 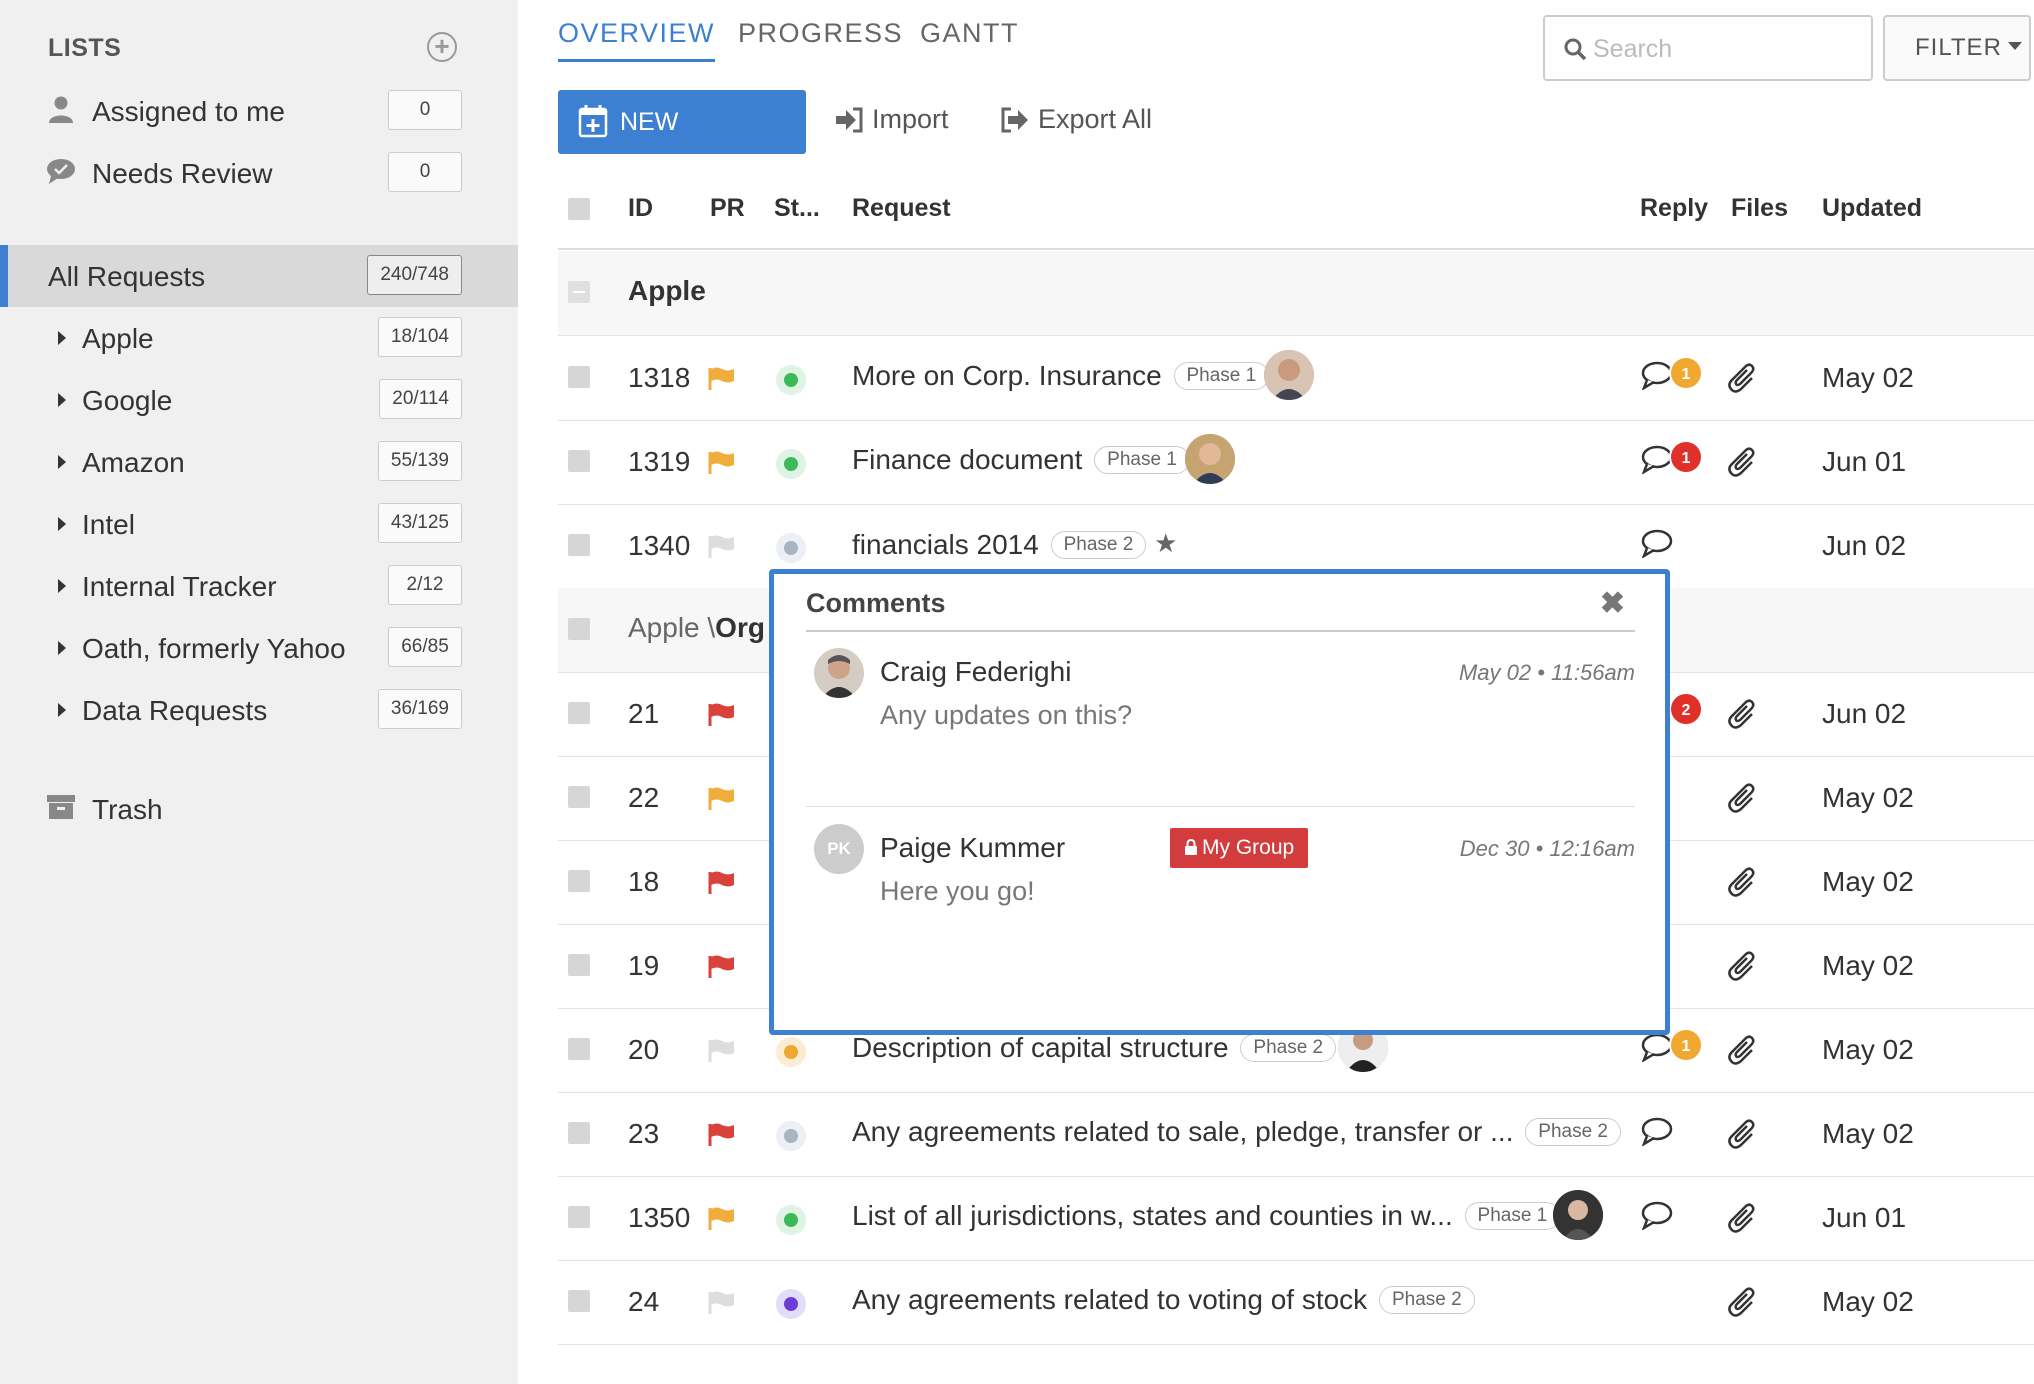 I want to click on commenter-name: Craig Federighi, so click(x=975, y=672).